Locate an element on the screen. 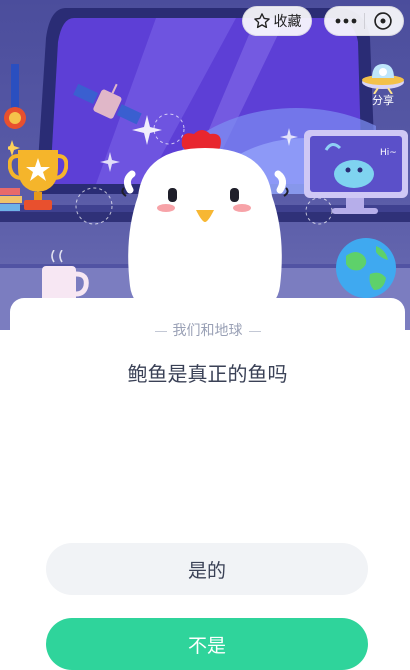  share-button: 分享 is located at coordinates (383, 83).